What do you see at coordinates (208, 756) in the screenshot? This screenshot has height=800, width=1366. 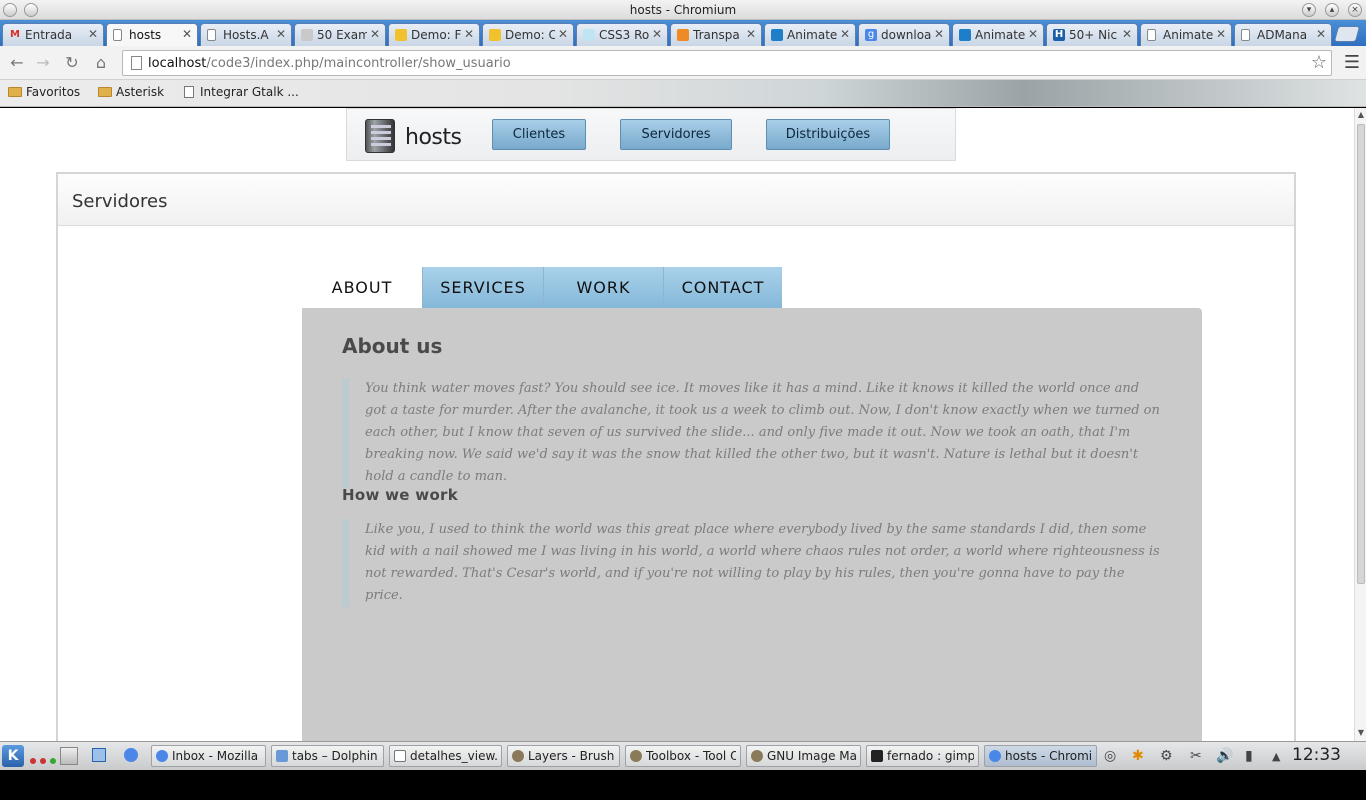 I see `task-inbox-mozilla: Inbox - Mozilla` at bounding box center [208, 756].